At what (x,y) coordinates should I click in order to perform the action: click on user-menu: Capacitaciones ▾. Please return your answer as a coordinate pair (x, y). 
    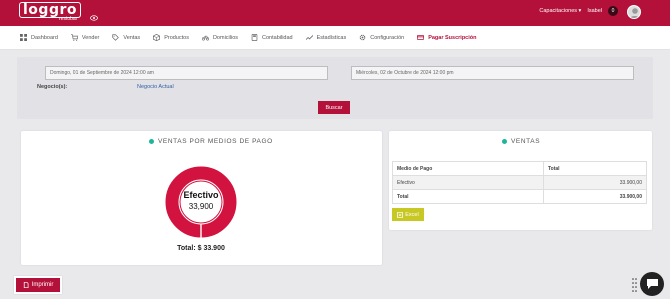
    Looking at the image, I should click on (560, 11).